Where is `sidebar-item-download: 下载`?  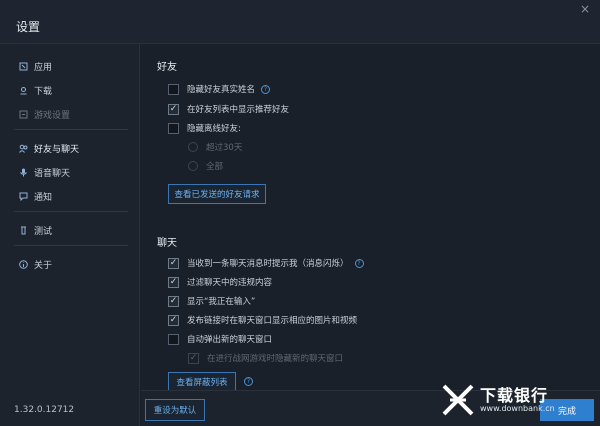 sidebar-item-download: 下载 is located at coordinates (70, 90).